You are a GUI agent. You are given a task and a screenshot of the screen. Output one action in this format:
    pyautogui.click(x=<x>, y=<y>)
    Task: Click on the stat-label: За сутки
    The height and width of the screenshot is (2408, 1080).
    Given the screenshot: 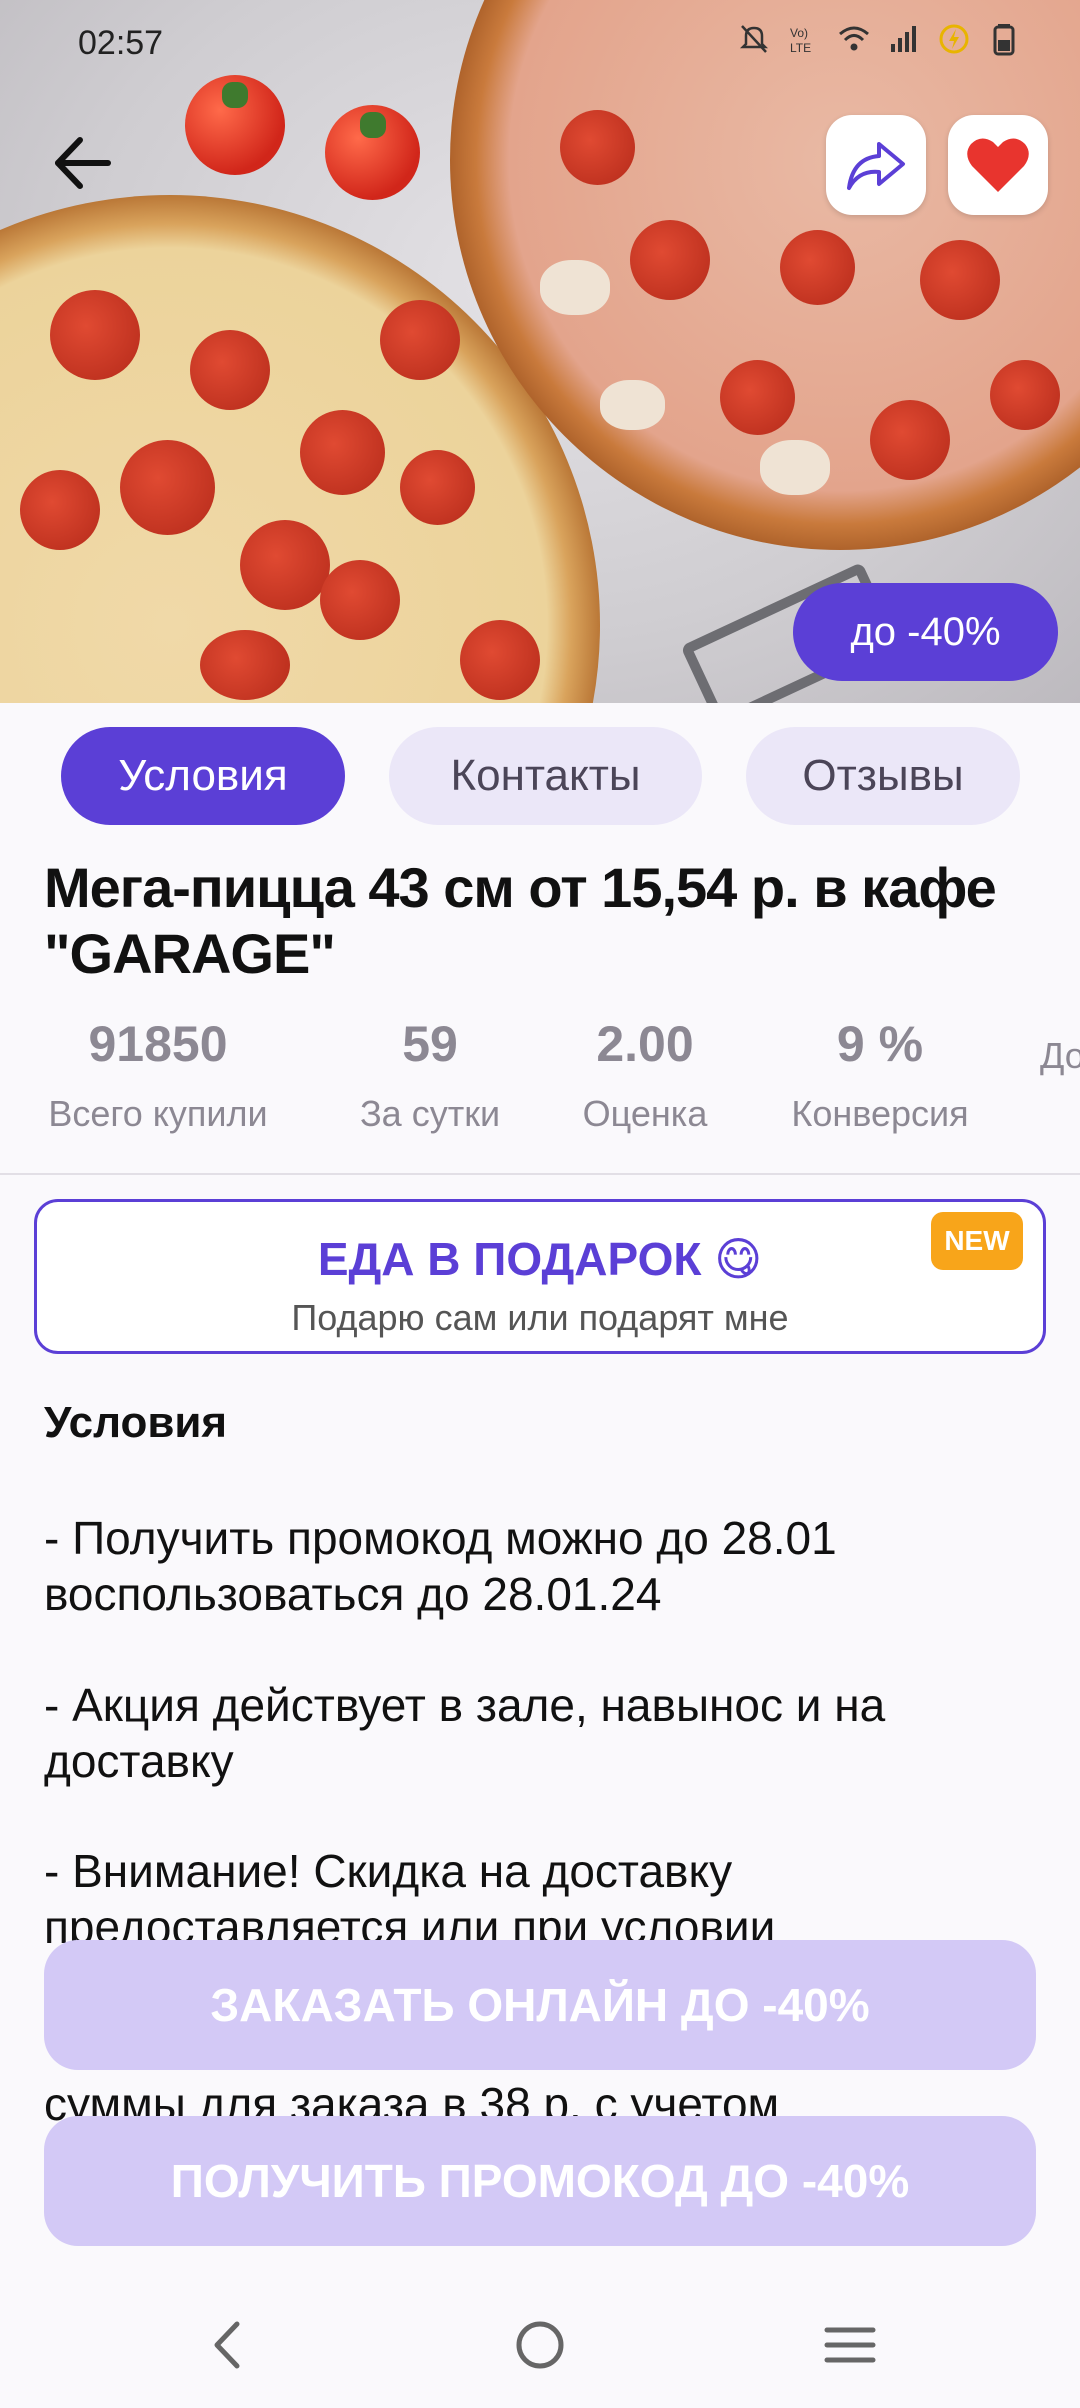 What is the action you would take?
    pyautogui.click(x=430, y=1113)
    